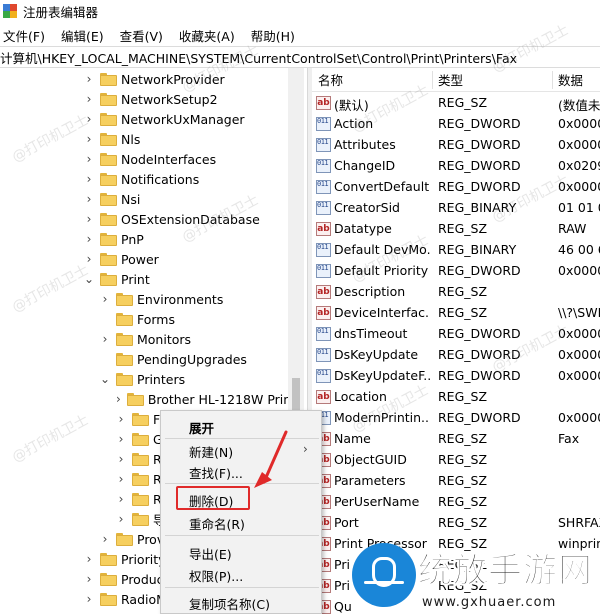 Image resolution: width=600 pixels, height=614 pixels. I want to click on value-row: ab ObjectGUID REG_SZ, so click(456, 460).